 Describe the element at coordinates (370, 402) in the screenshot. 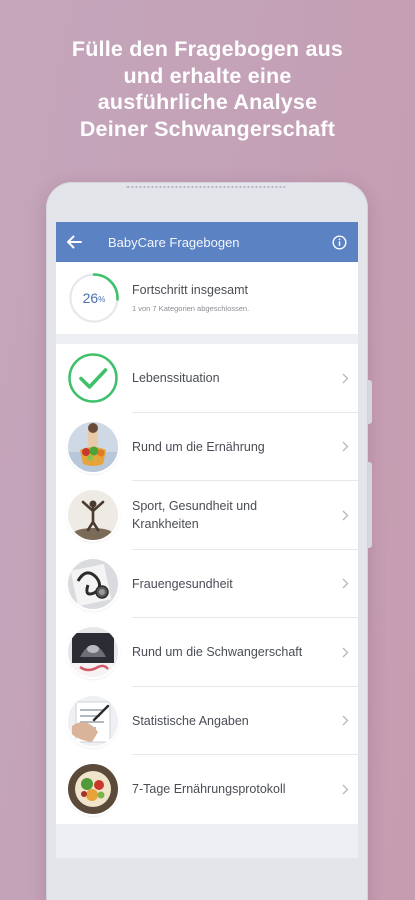

I see `phone-side-button` at that location.